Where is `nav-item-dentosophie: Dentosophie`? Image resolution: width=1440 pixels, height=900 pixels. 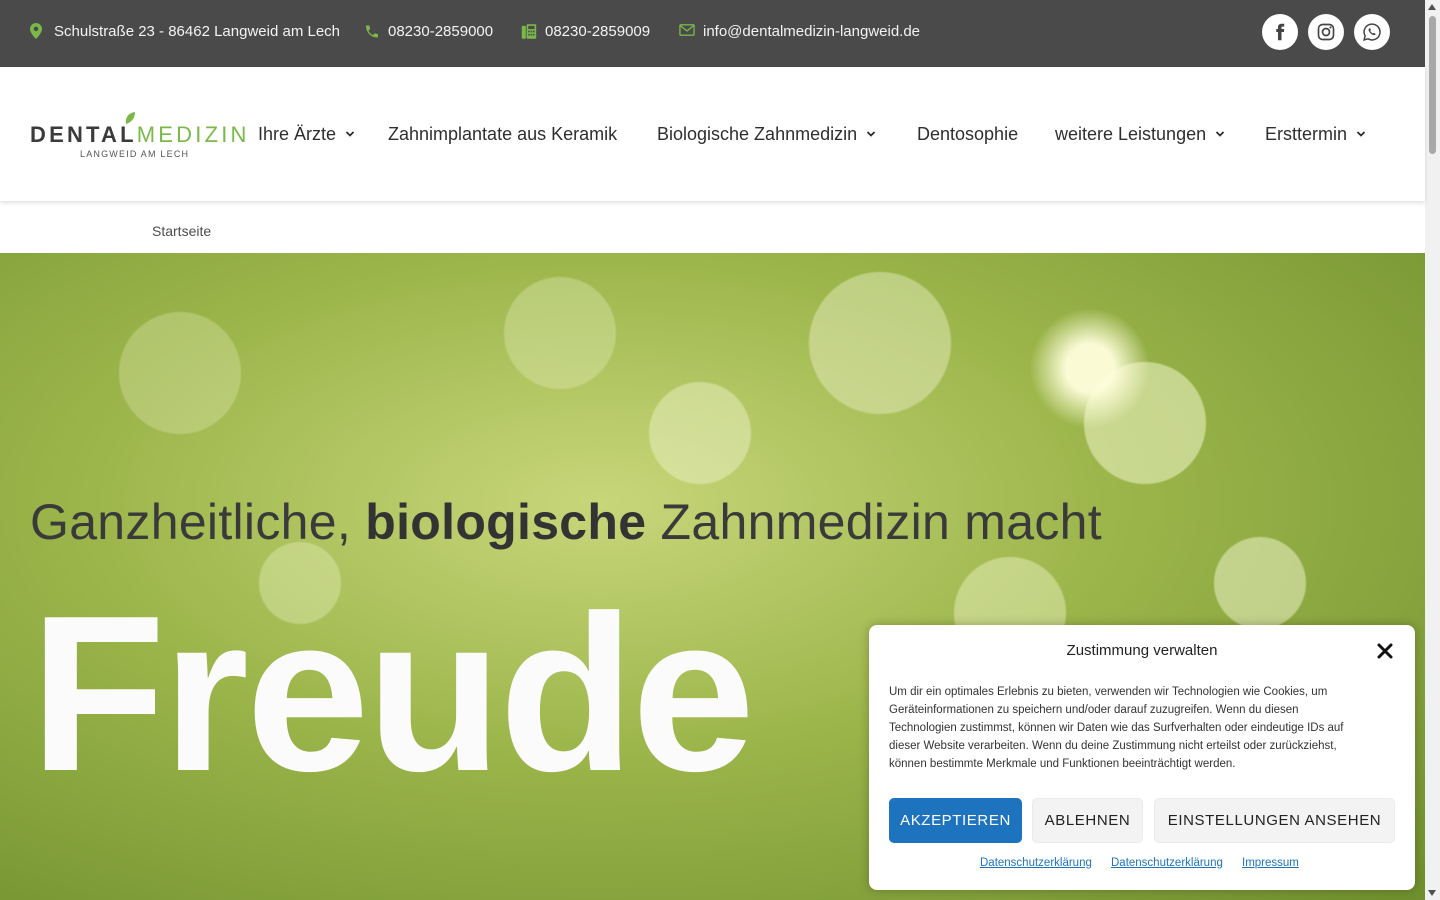 nav-item-dentosophie: Dentosophie is located at coordinates (967, 134).